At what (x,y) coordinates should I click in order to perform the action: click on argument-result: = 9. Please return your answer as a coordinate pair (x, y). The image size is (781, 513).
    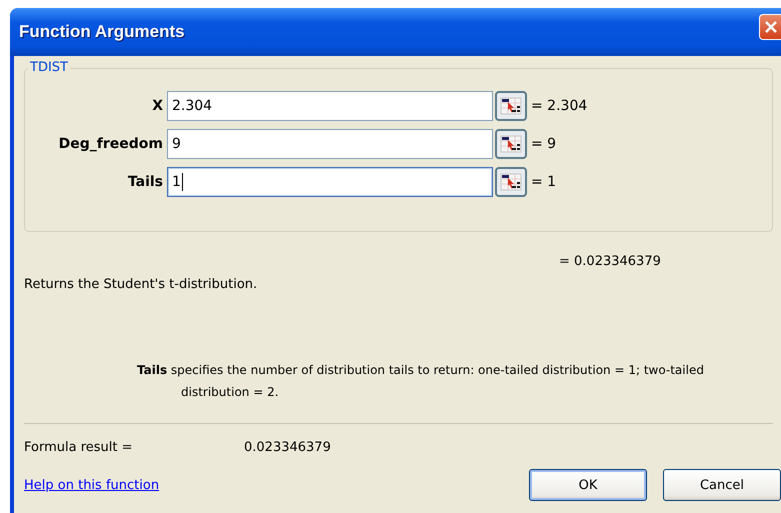
    Looking at the image, I should click on (544, 144).